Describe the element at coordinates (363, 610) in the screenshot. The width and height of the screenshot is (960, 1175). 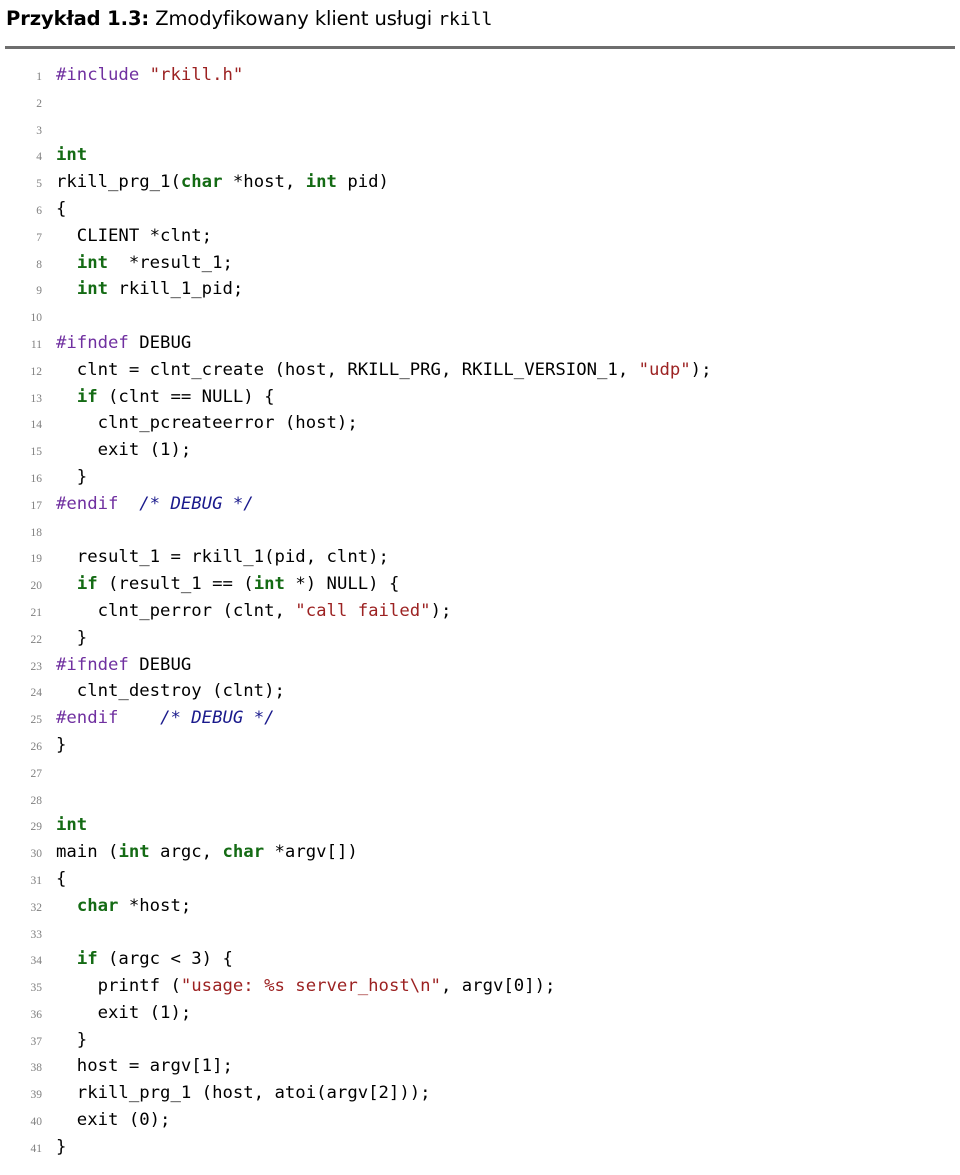
I see `code-token-s: "call failed"` at that location.